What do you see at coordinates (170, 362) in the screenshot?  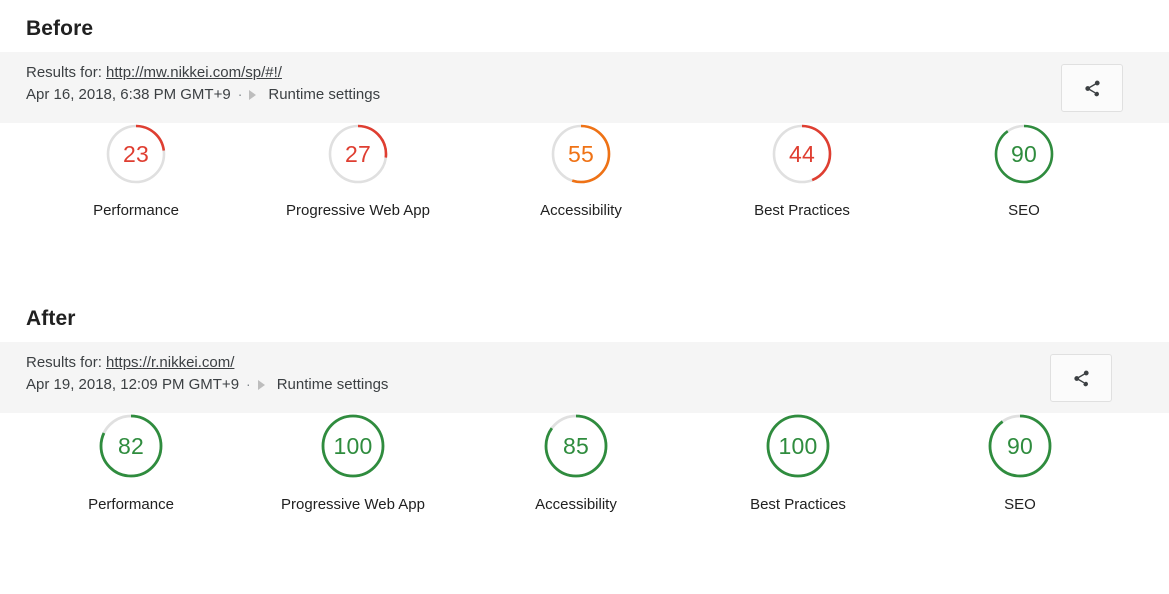 I see `report-url-link: https://r.nikkei.com/` at bounding box center [170, 362].